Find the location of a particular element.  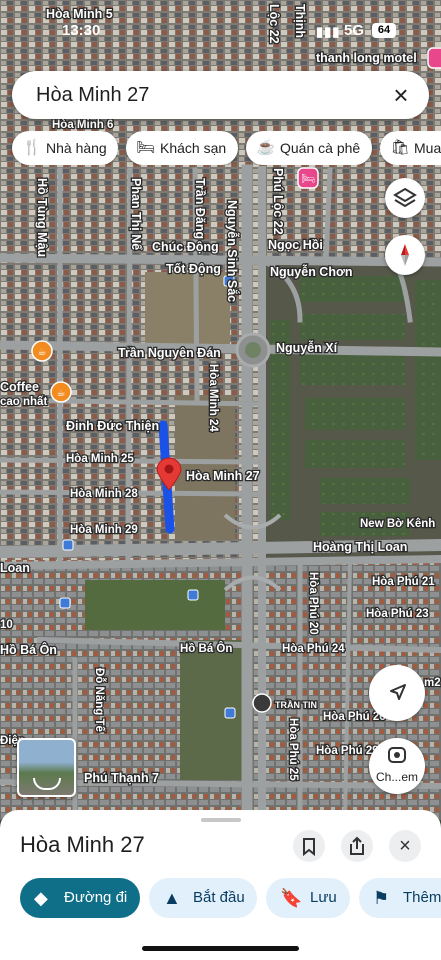

street-label: Loan is located at coordinates (15, 568).